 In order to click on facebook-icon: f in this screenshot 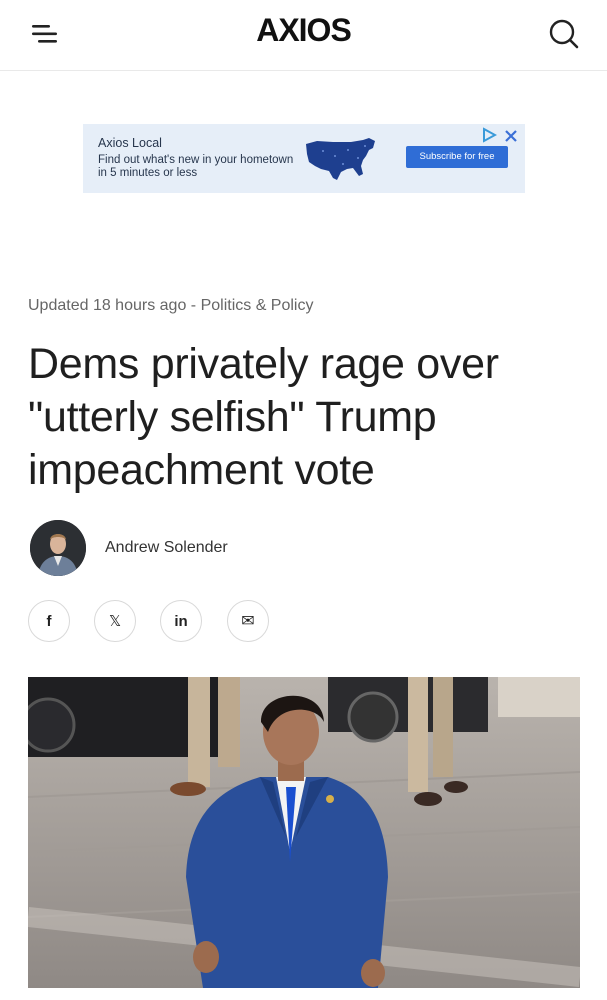, I will do `click(49, 621)`.